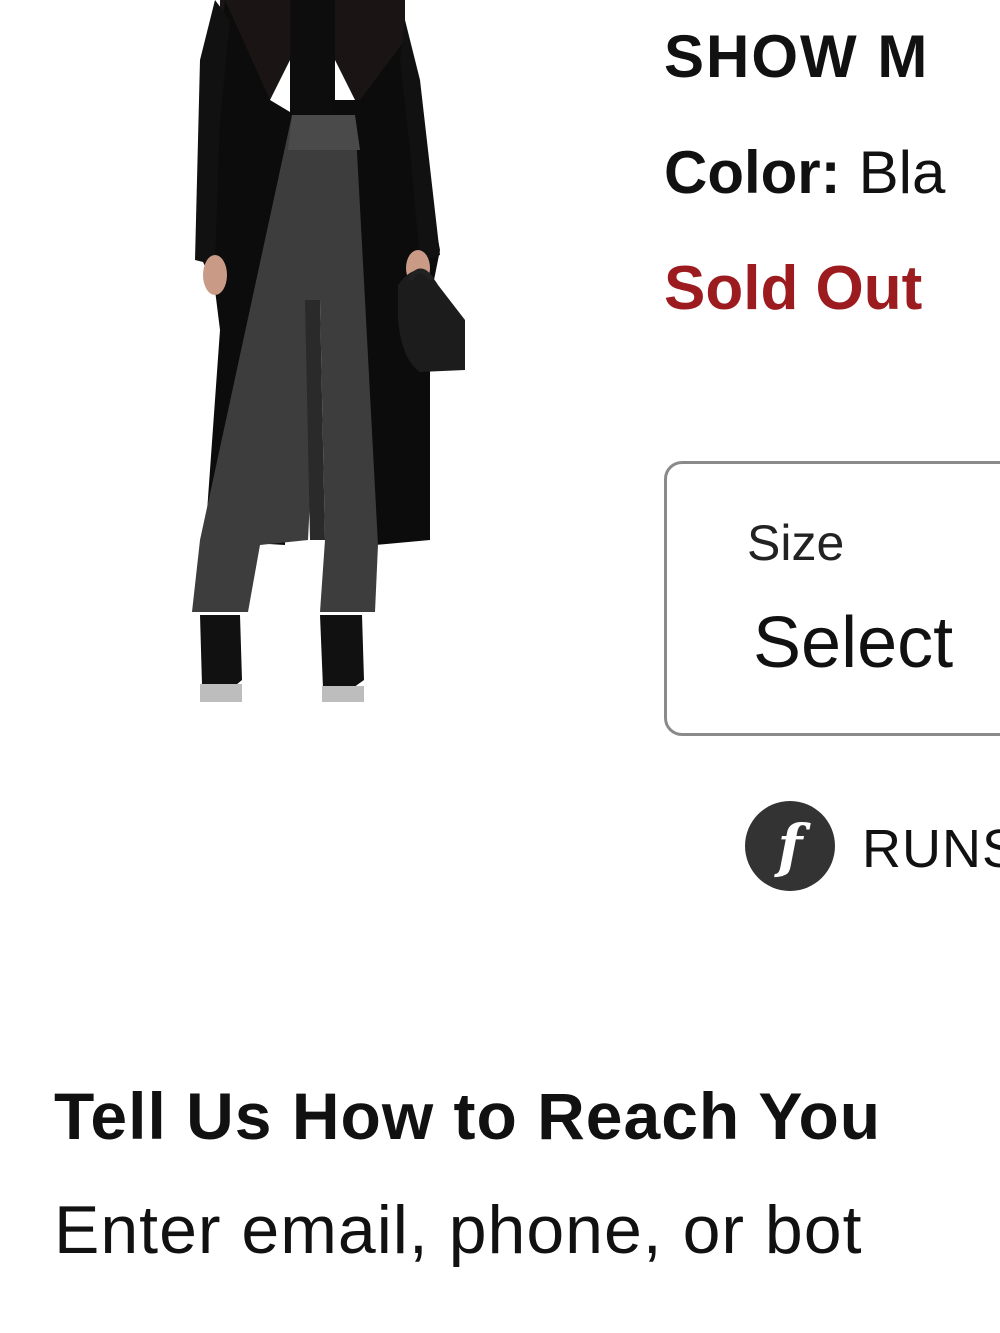 The image size is (1000, 1333). I want to click on fit-text: RUNS, so click(931, 849).